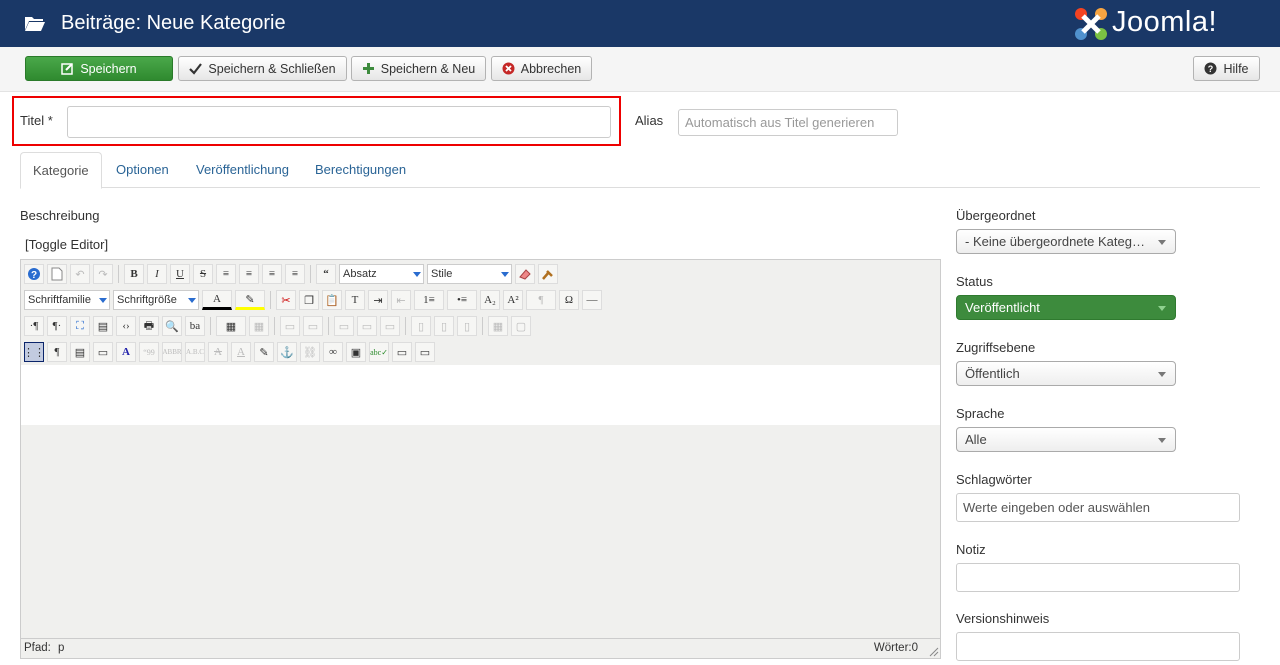 The image size is (1280, 665). Describe the element at coordinates (525, 274) in the screenshot. I see `eraser-icon` at that location.